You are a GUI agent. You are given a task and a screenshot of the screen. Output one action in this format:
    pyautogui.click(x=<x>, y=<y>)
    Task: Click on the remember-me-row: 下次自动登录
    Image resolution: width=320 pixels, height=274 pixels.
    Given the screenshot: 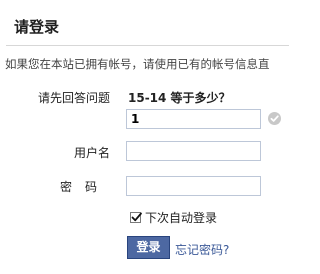 What is the action you would take?
    pyautogui.click(x=173, y=217)
    